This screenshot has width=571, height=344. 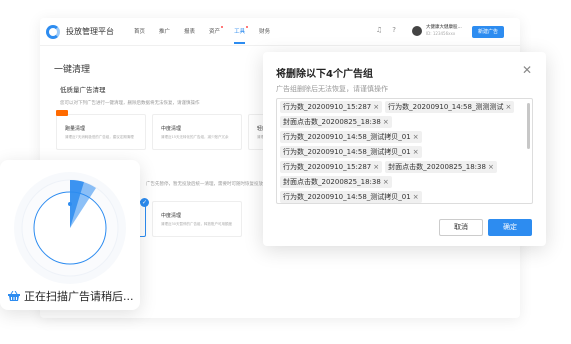 What do you see at coordinates (144, 202) in the screenshot?
I see `check-icon: ✓` at bounding box center [144, 202].